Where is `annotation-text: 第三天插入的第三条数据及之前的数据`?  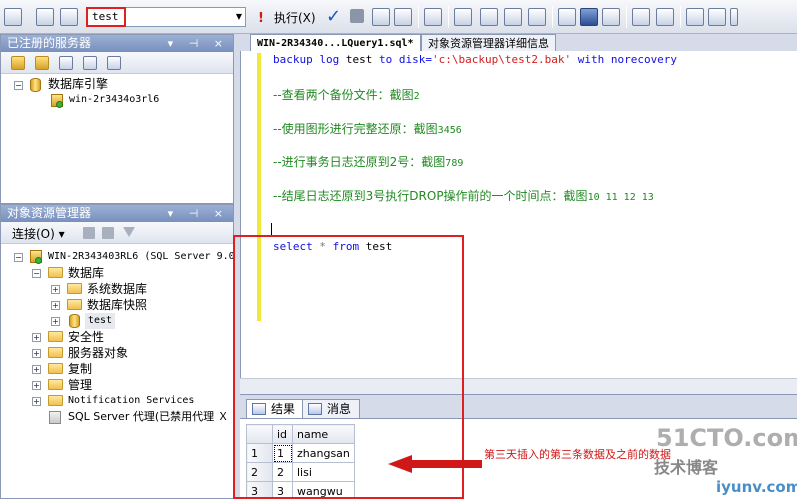 annotation-text: 第三天插入的第三条数据及之前的数据 is located at coordinates (577, 454).